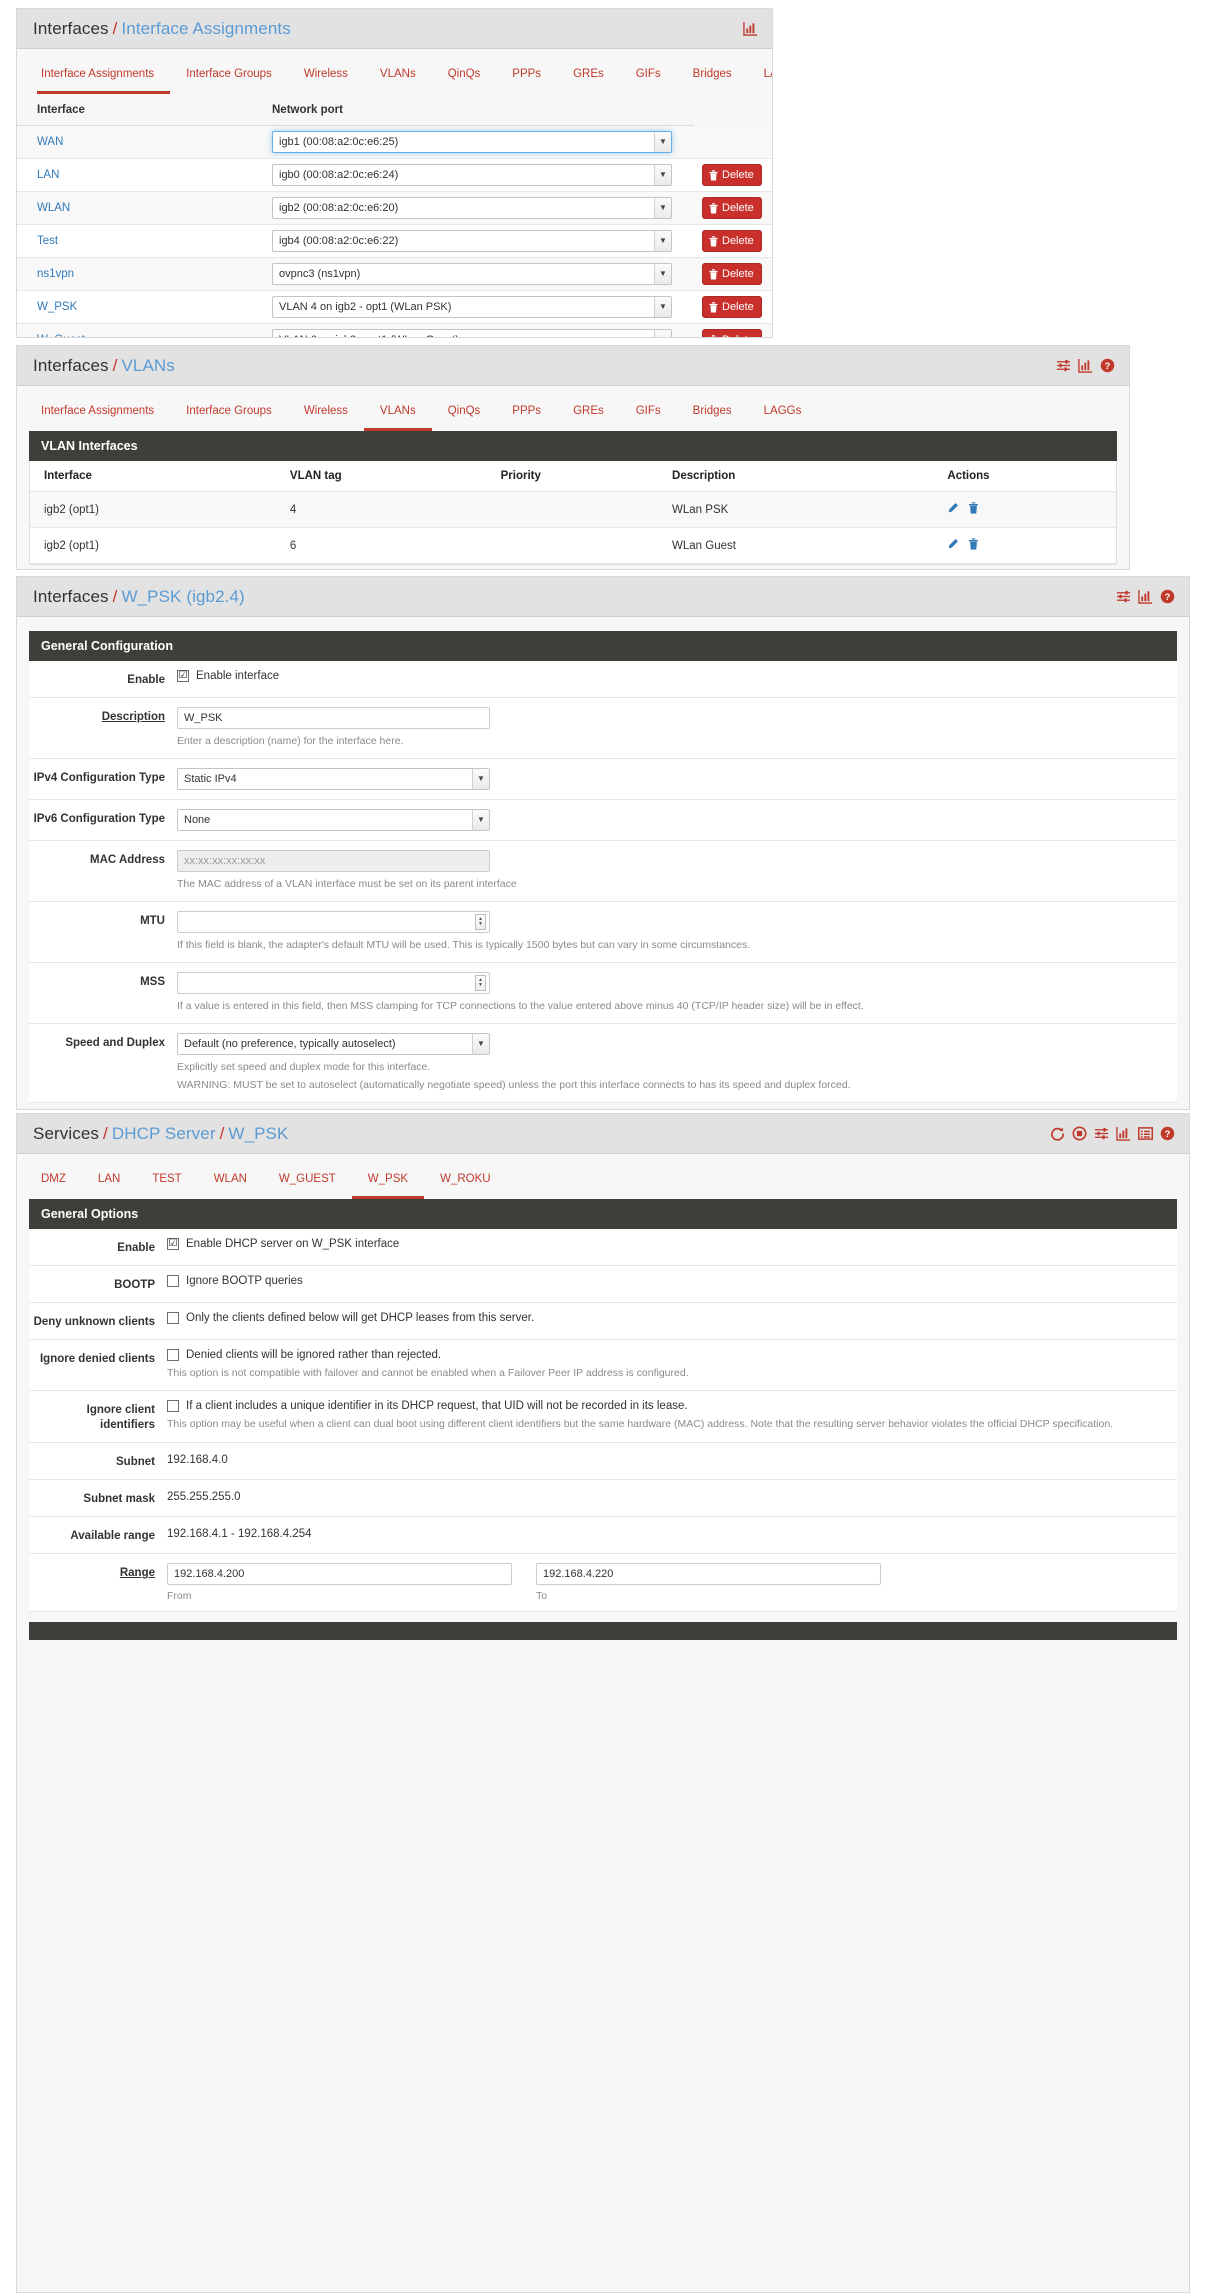 The height and width of the screenshot is (2293, 1206). I want to click on breadcrumb: Services / DHCP Server / W_PSK, so click(160, 1134).